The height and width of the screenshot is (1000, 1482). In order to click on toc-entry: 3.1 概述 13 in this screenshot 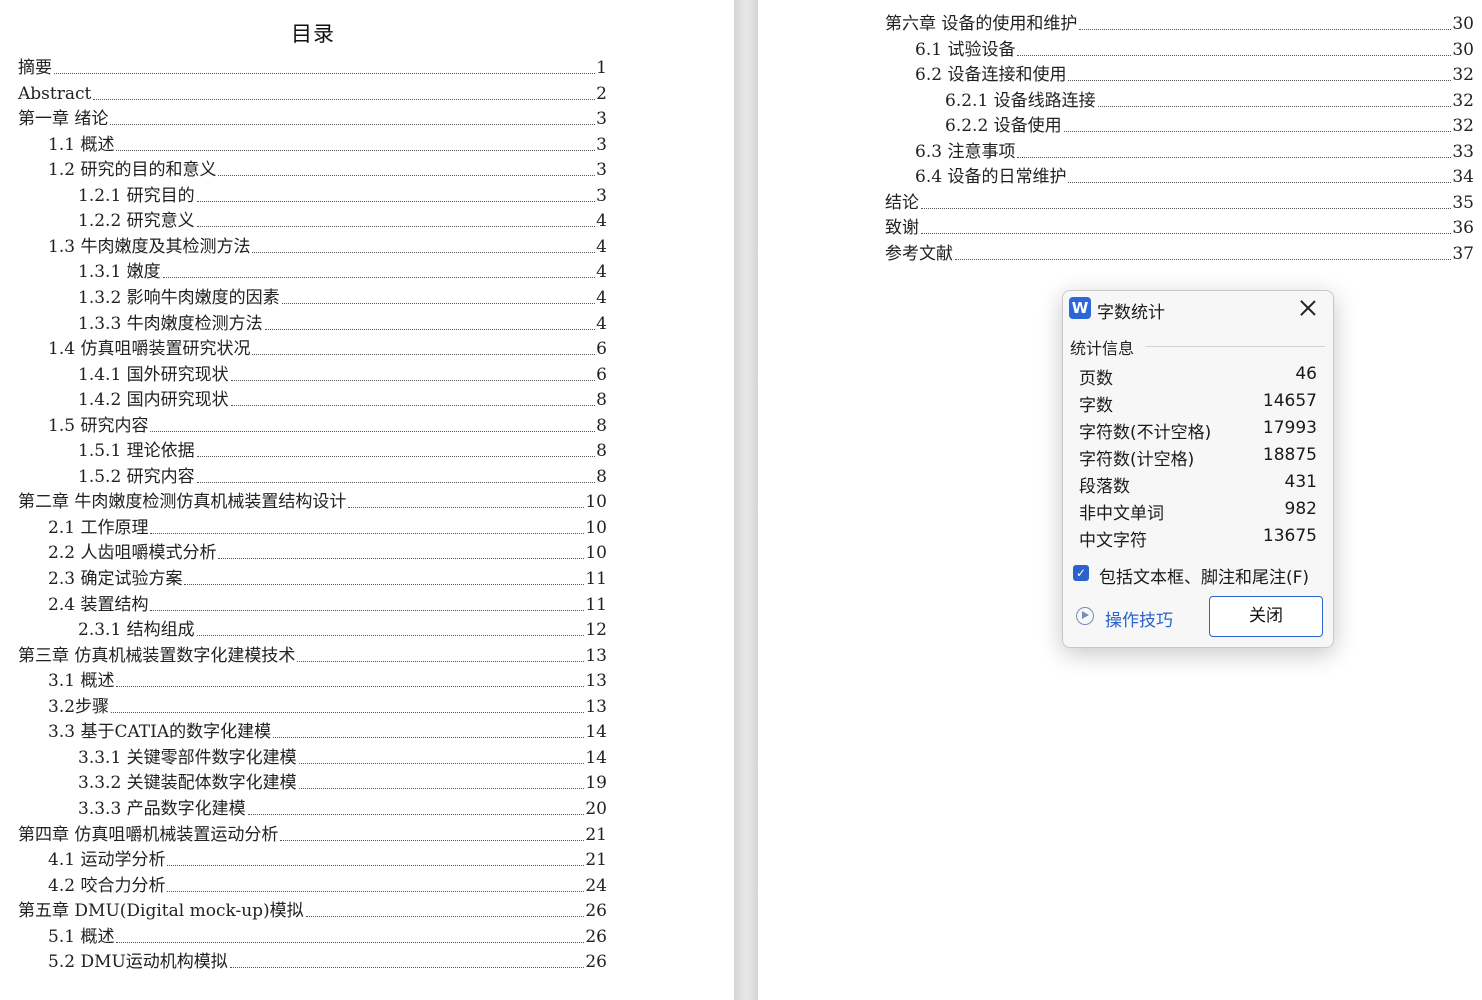, I will do `click(327, 680)`.